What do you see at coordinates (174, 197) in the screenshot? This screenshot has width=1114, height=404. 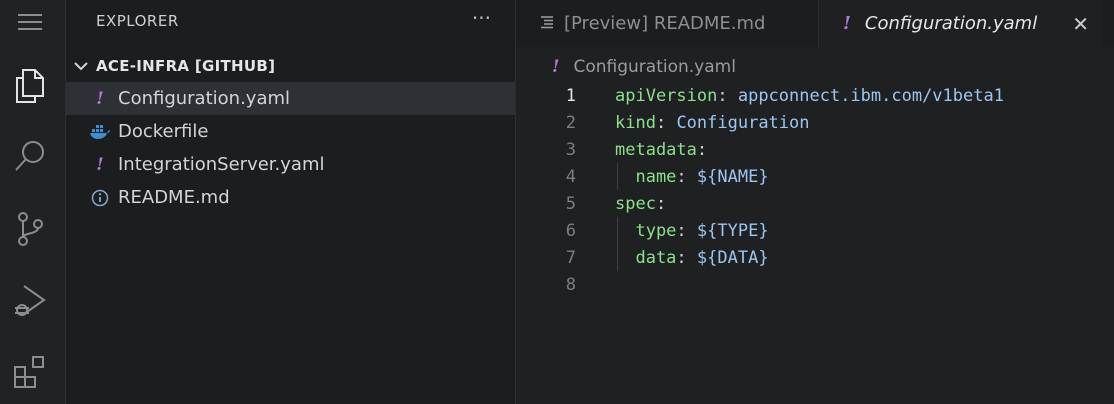 I see `file-name: README.md` at bounding box center [174, 197].